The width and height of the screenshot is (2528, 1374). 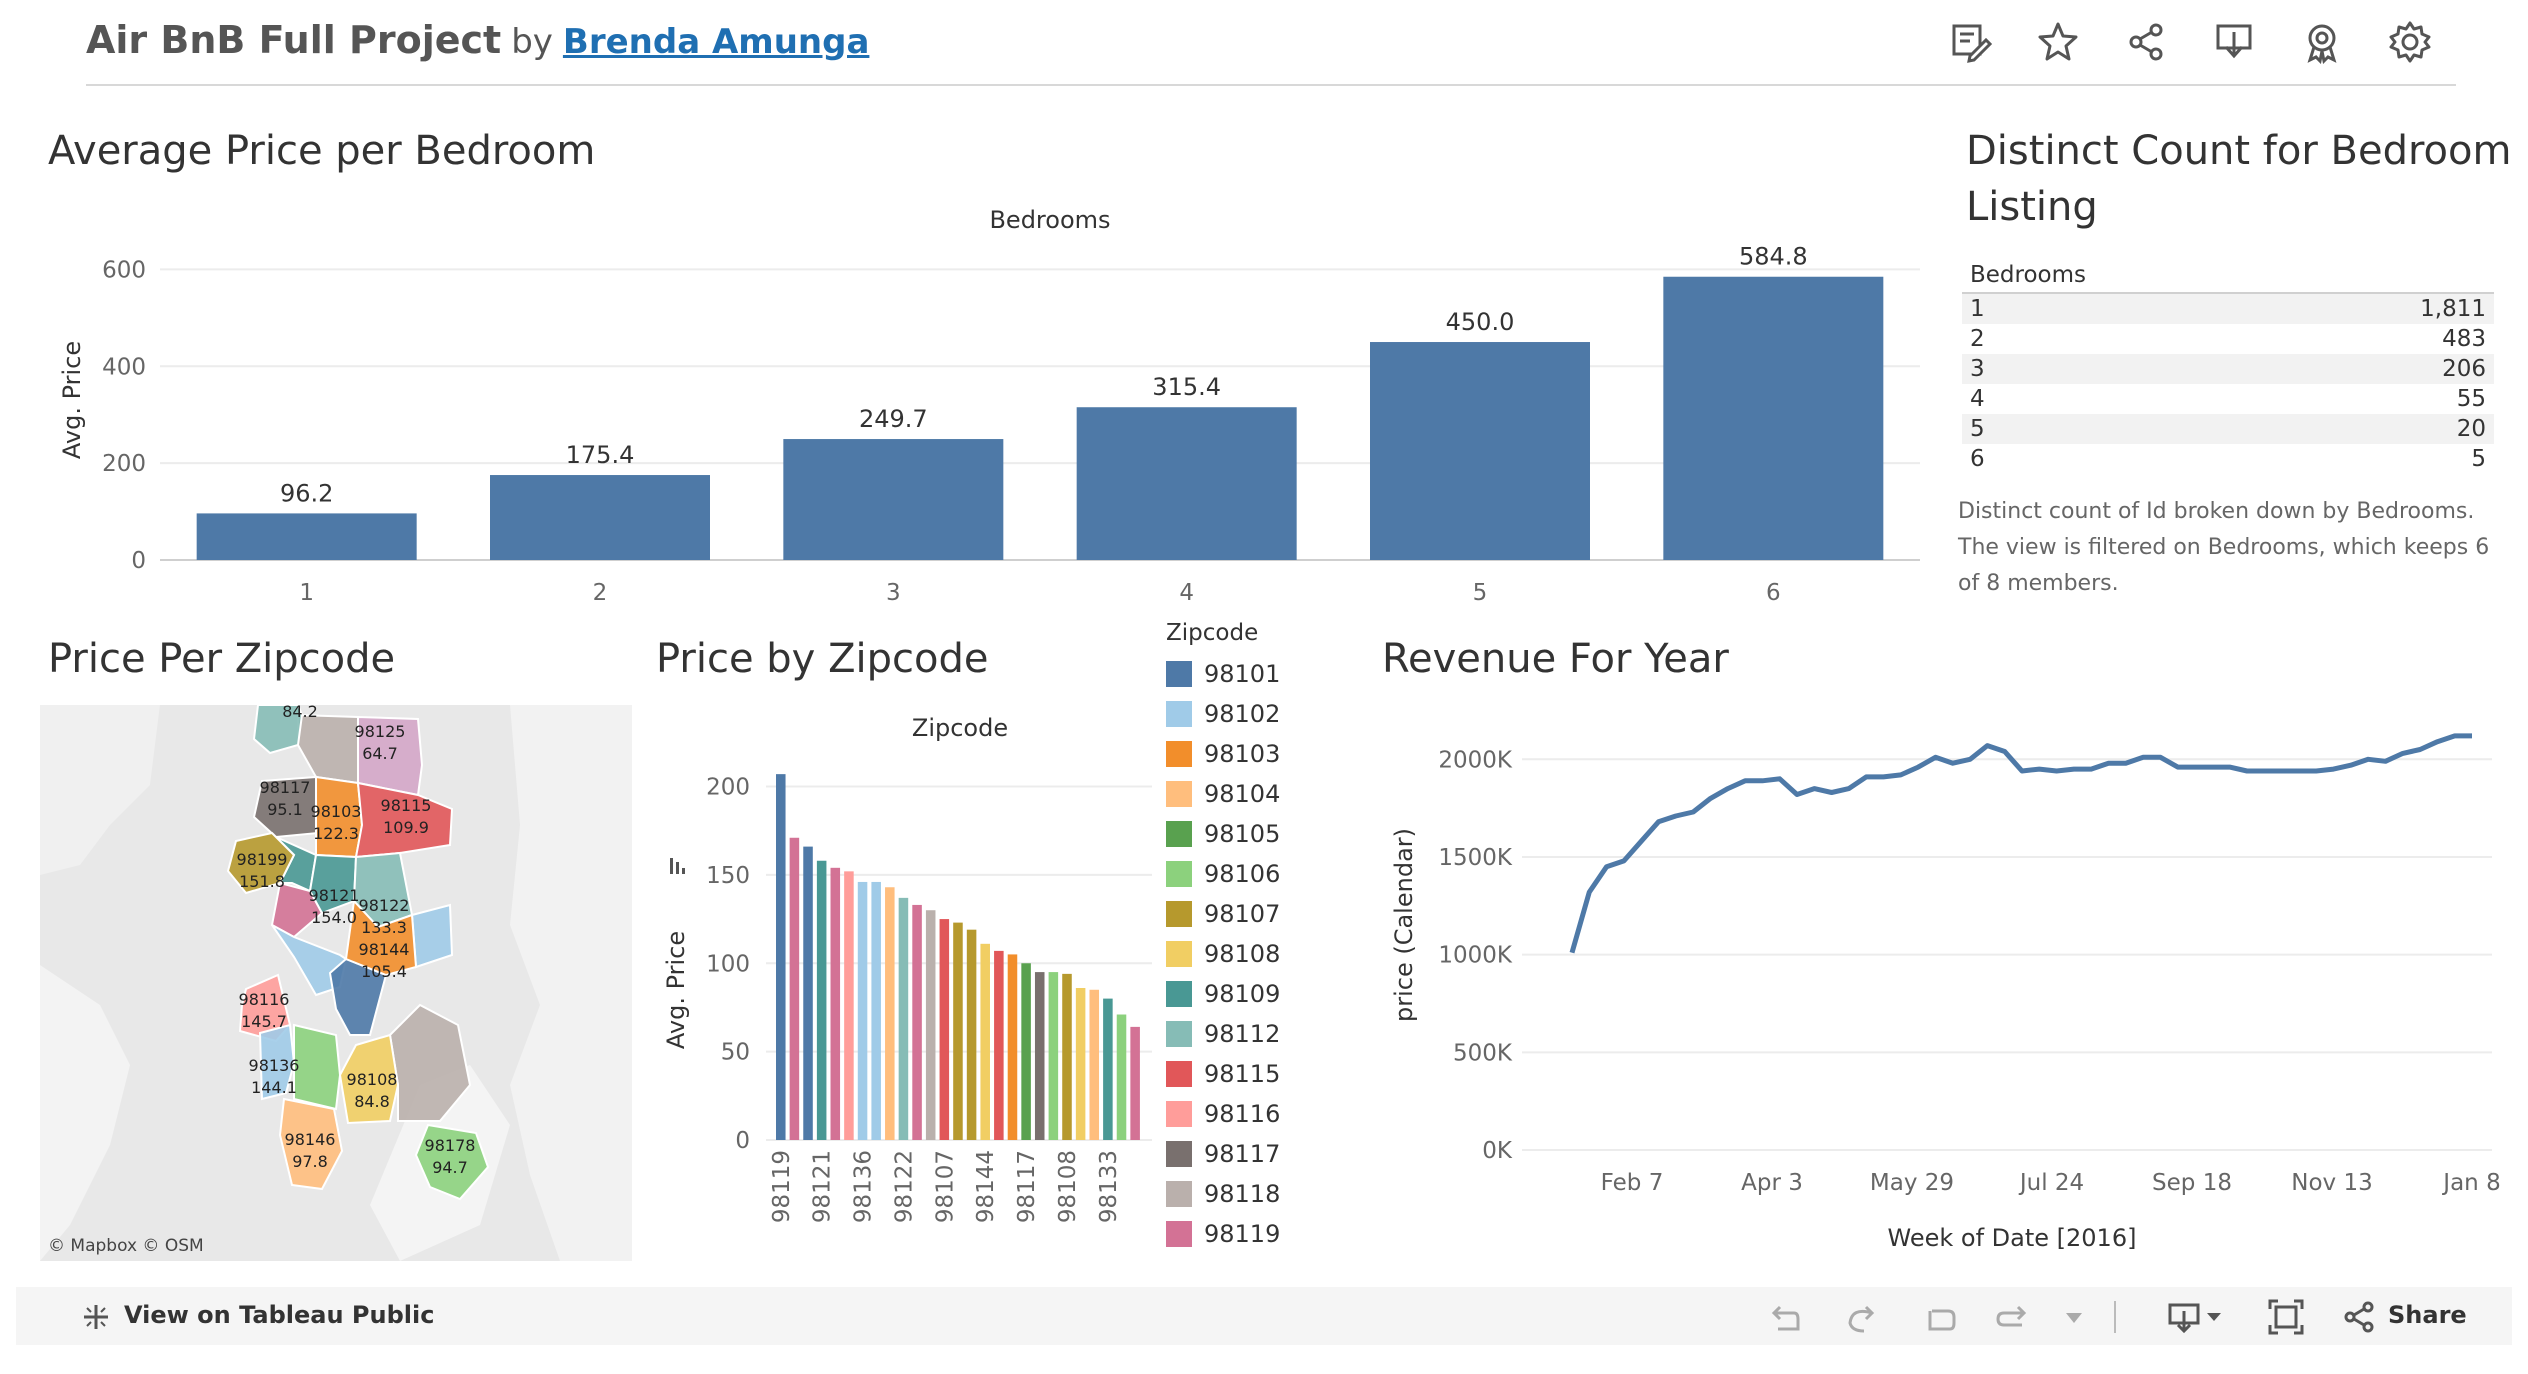 What do you see at coordinates (1632, 1183) in the screenshot?
I see `rev-xtick-label: Feb 7` at bounding box center [1632, 1183].